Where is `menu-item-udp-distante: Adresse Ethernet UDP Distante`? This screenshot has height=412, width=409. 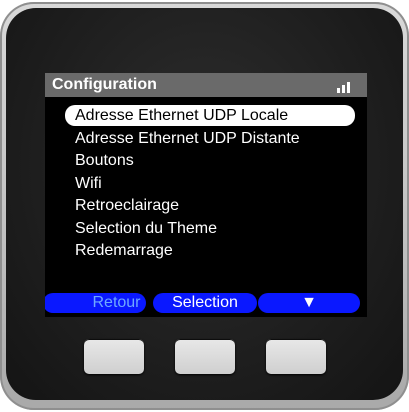 menu-item-udp-distante: Adresse Ethernet UDP Distante is located at coordinates (210, 138).